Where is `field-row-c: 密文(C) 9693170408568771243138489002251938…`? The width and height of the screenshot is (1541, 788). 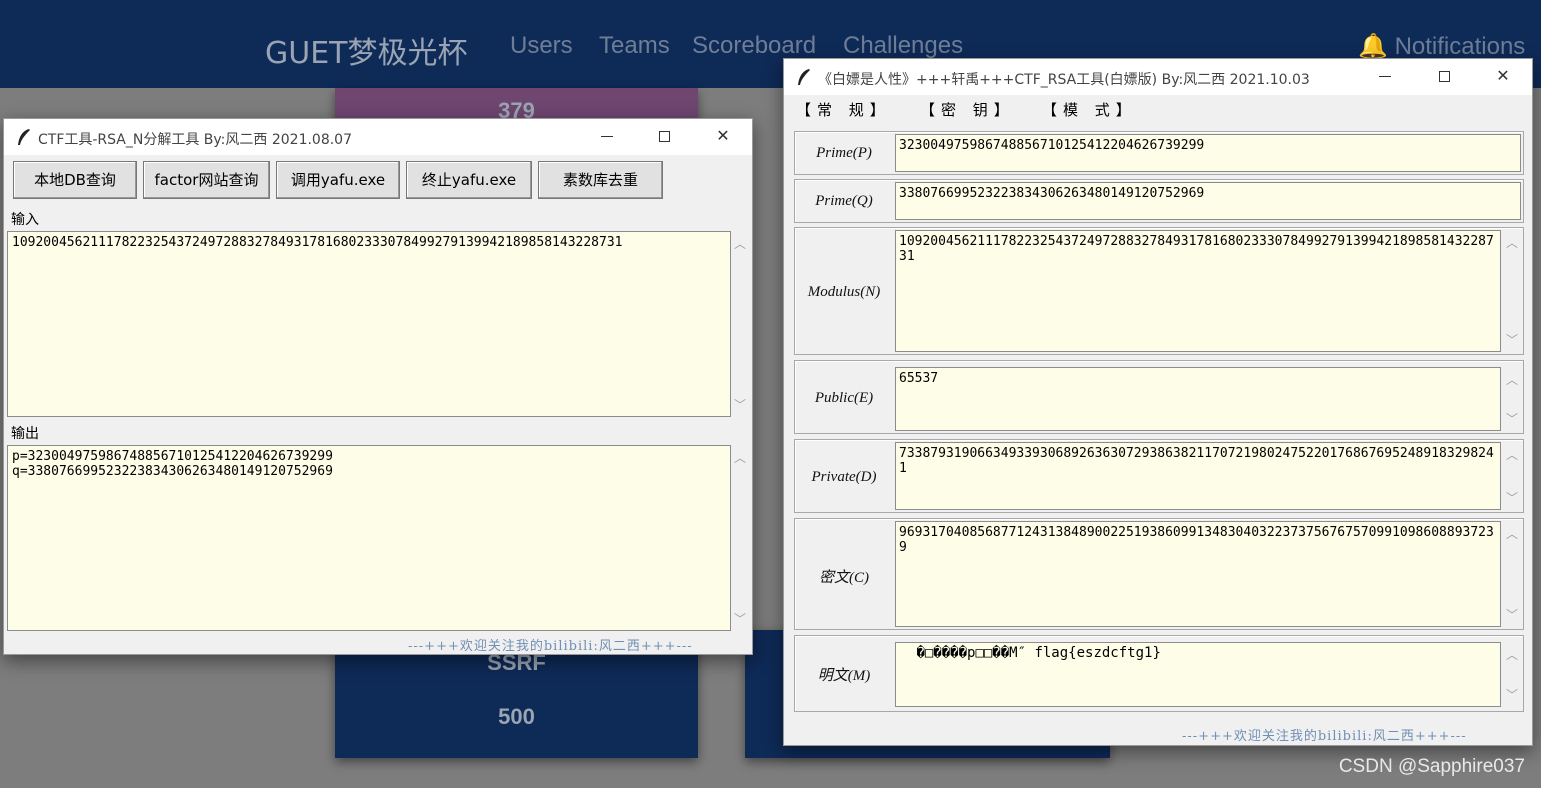
field-row-c: 密文(C) 9693170408568771243138489002251938… is located at coordinates (1159, 574).